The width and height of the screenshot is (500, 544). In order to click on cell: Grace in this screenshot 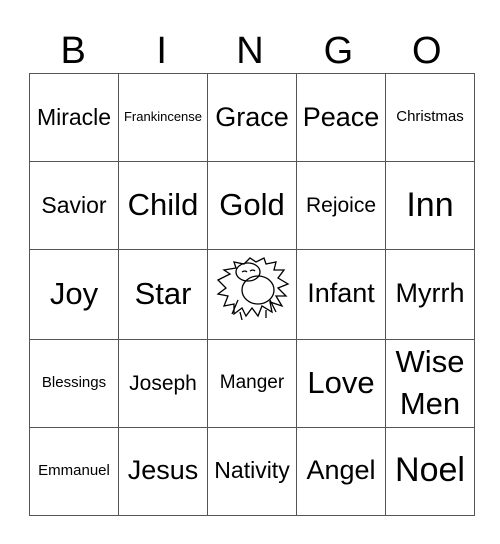, I will do `click(252, 117)`.